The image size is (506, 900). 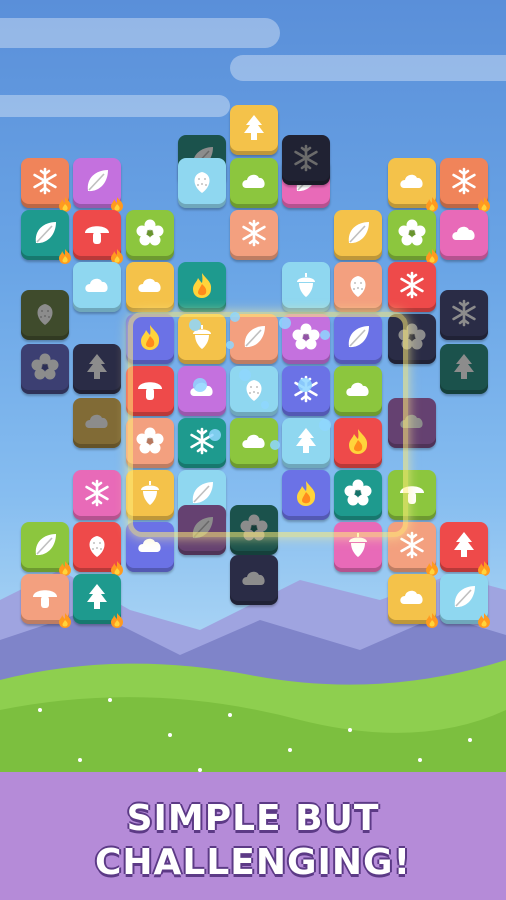 What do you see at coordinates (253, 862) in the screenshot?
I see `banner-title-line-2: CHALLENGING!` at bounding box center [253, 862].